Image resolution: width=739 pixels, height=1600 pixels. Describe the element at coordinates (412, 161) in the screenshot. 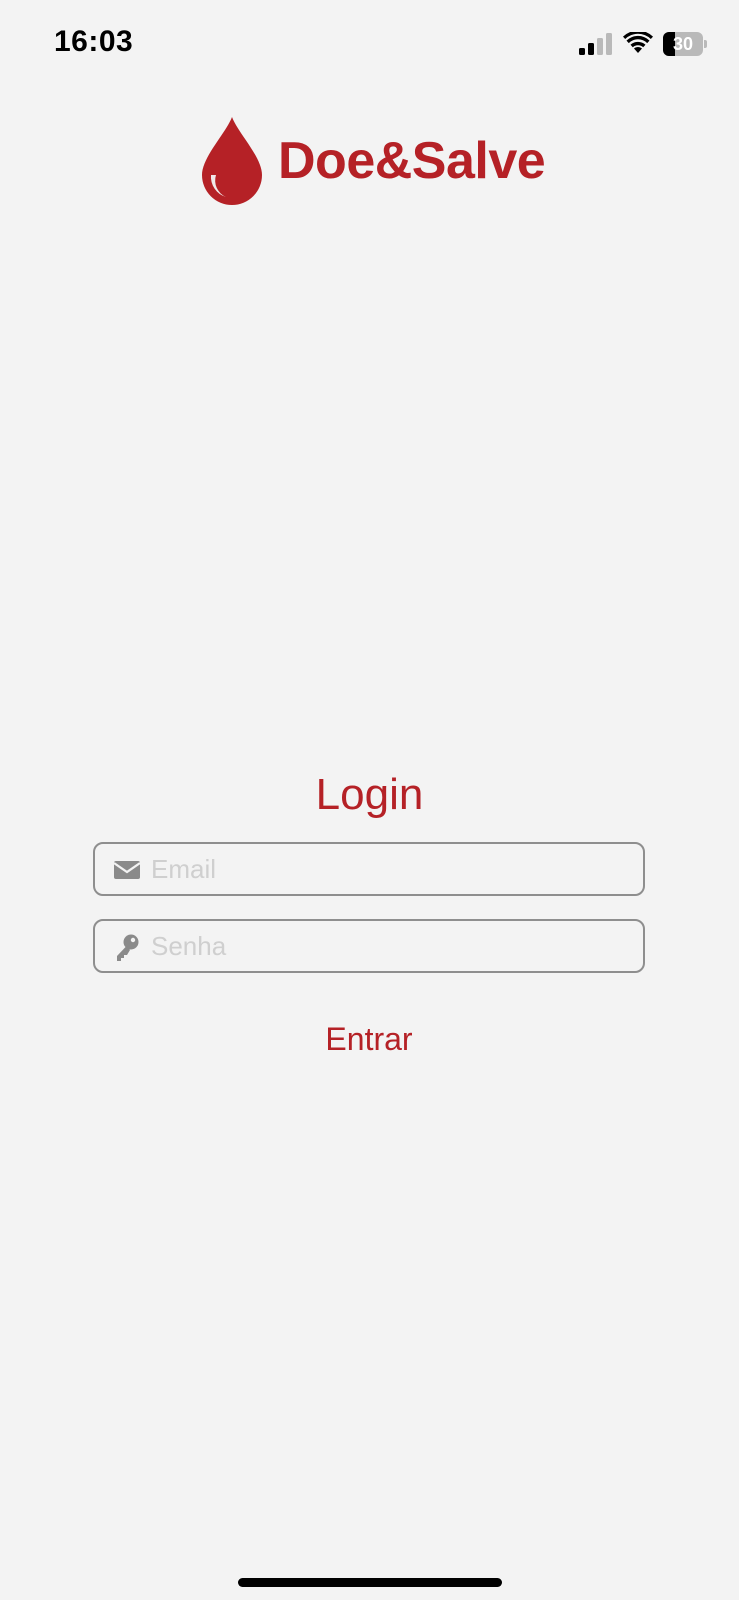

I see `app-name: Doe&Salve` at that location.